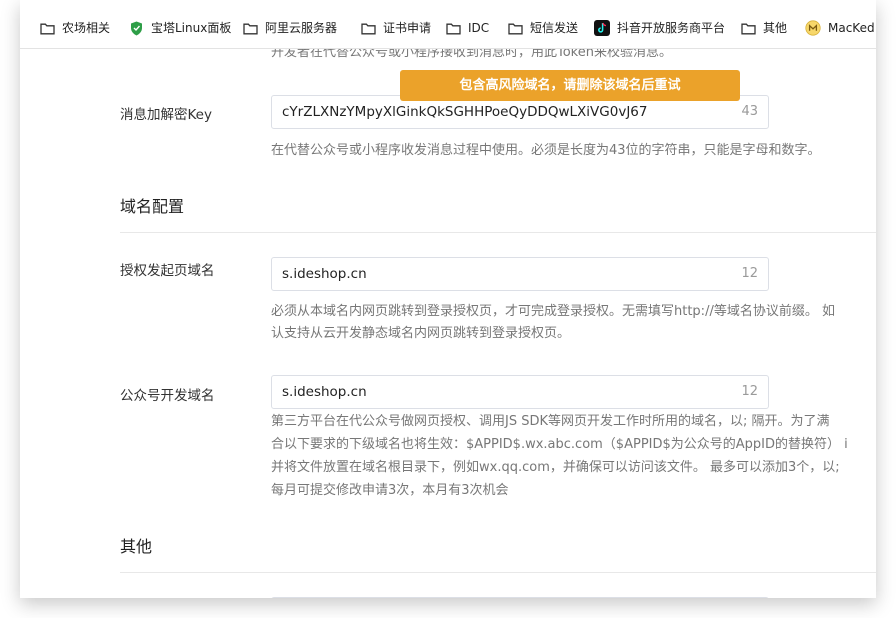  I want to click on bookmark-baota: 宝塔Linux面板, so click(179, 28).